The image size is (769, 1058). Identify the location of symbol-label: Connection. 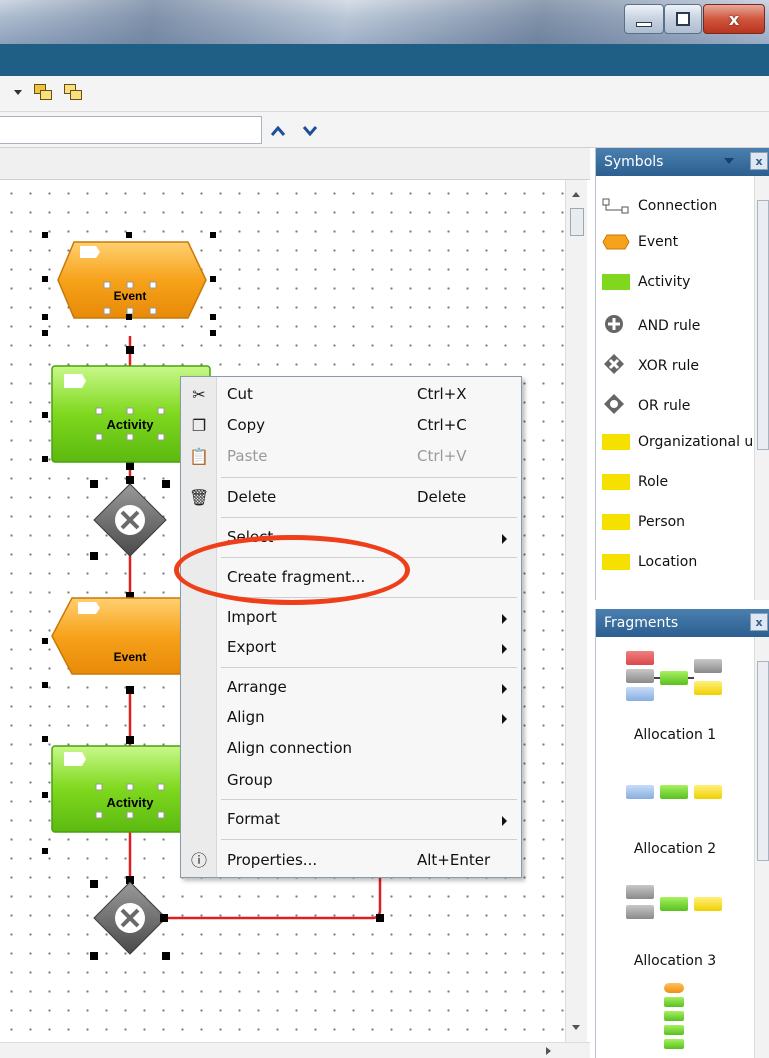
(678, 206).